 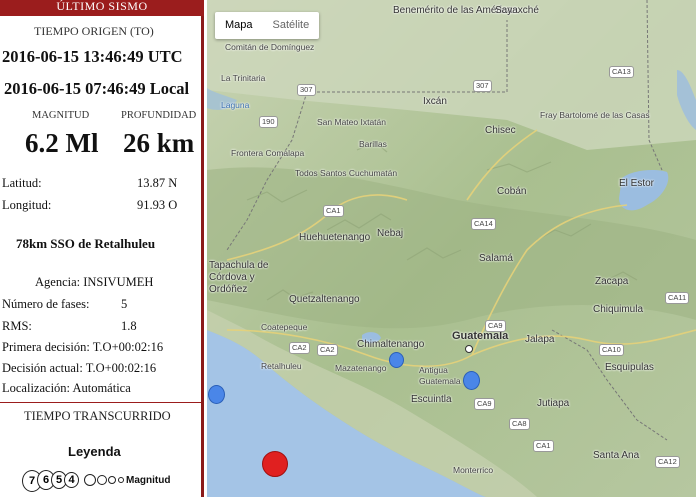 What do you see at coordinates (97, 88) in the screenshot?
I see `local-time: 2016-06-15 07:46:49 Local` at bounding box center [97, 88].